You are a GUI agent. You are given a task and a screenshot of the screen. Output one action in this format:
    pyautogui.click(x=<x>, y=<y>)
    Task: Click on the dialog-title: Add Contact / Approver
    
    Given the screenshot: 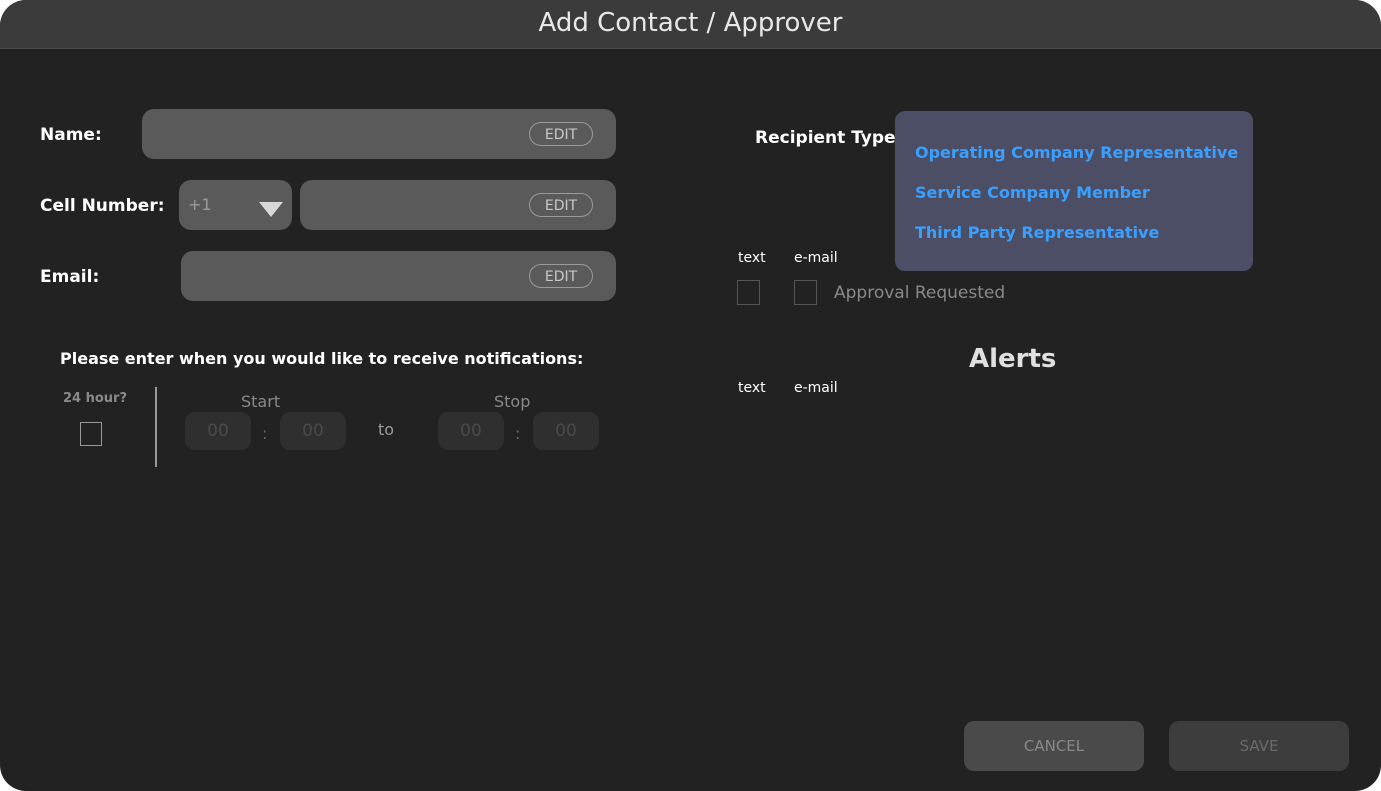 What is the action you would take?
    pyautogui.click(x=690, y=23)
    